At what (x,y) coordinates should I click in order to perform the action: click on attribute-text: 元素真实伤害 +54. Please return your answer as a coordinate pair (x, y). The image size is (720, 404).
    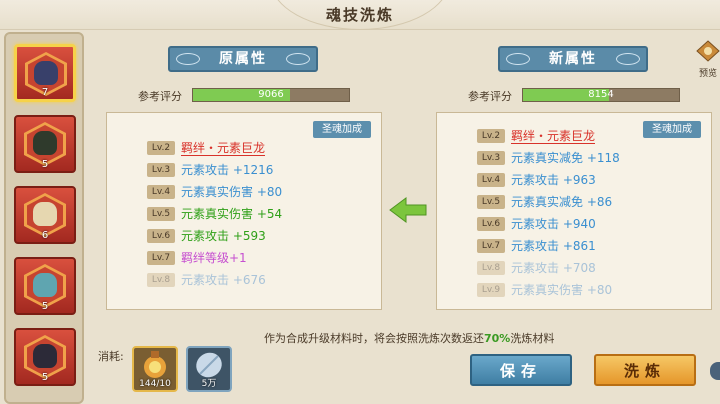
    Looking at the image, I should click on (232, 214).